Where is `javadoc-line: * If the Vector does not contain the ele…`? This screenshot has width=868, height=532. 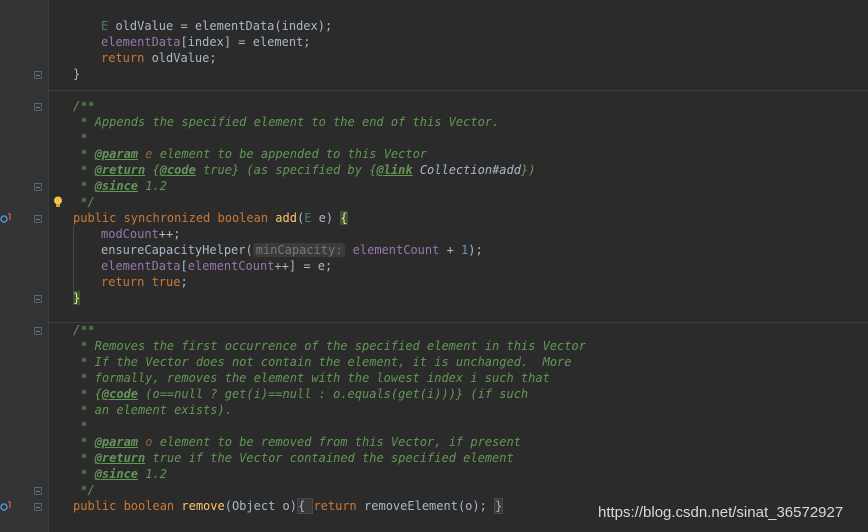
javadoc-line: * If the Vector does not contain the ele… is located at coordinates (322, 362).